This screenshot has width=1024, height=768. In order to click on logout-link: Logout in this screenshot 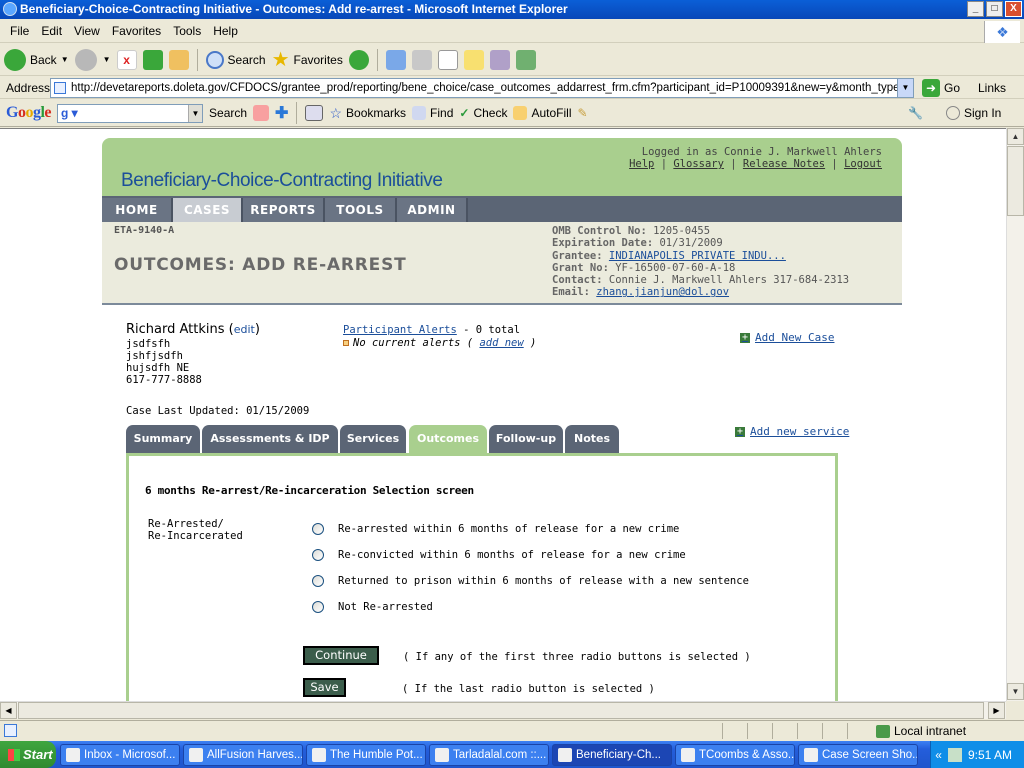, I will do `click(863, 164)`.